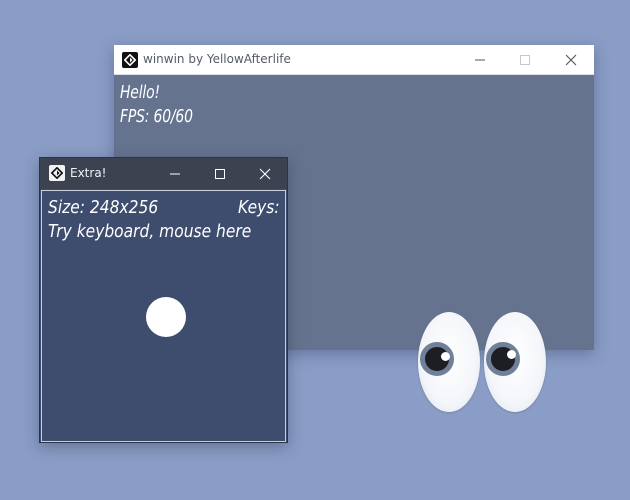 This screenshot has width=630, height=500. I want to click on left-pupil, so click(437, 359).